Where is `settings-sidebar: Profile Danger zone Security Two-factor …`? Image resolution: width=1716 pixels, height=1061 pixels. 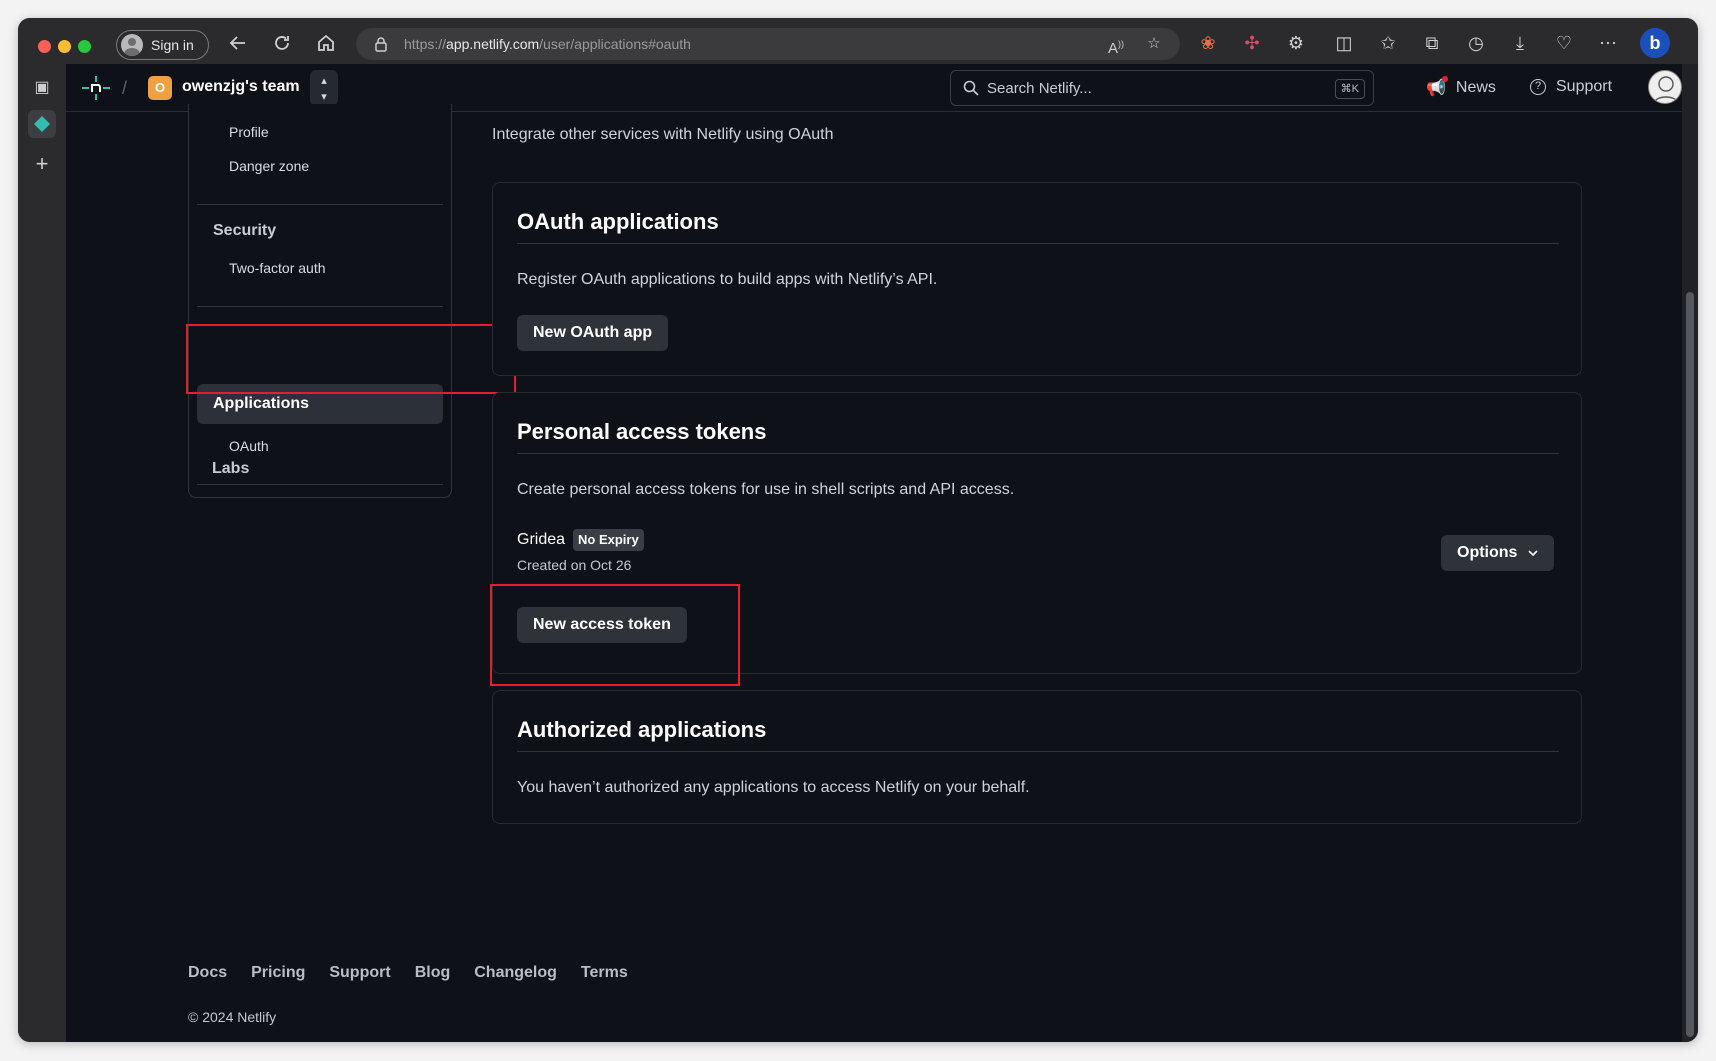
settings-sidebar: Profile Danger zone Security Two-factor … is located at coordinates (320, 301).